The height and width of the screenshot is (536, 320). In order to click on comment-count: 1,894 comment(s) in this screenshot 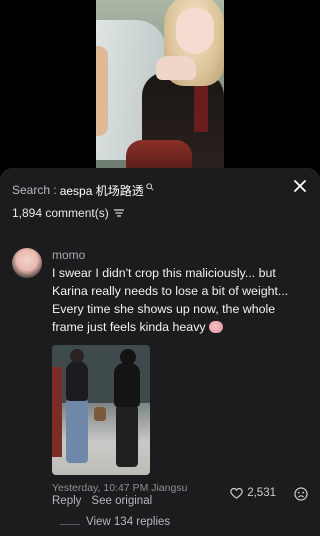, I will do `click(60, 213)`.